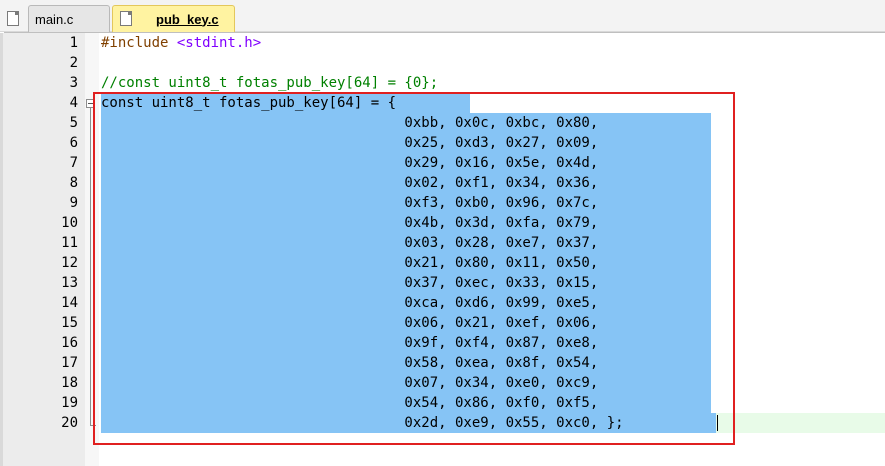  Describe the element at coordinates (442, 43) in the screenshot. I see `code-line: 1 #include <stdint.h>` at that location.